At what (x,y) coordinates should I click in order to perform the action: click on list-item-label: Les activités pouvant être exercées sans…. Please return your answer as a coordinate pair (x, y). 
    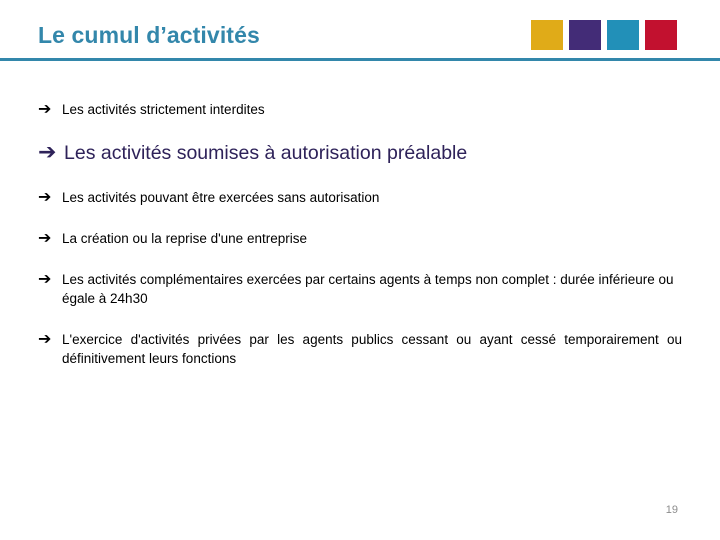
    Looking at the image, I should click on (221, 197).